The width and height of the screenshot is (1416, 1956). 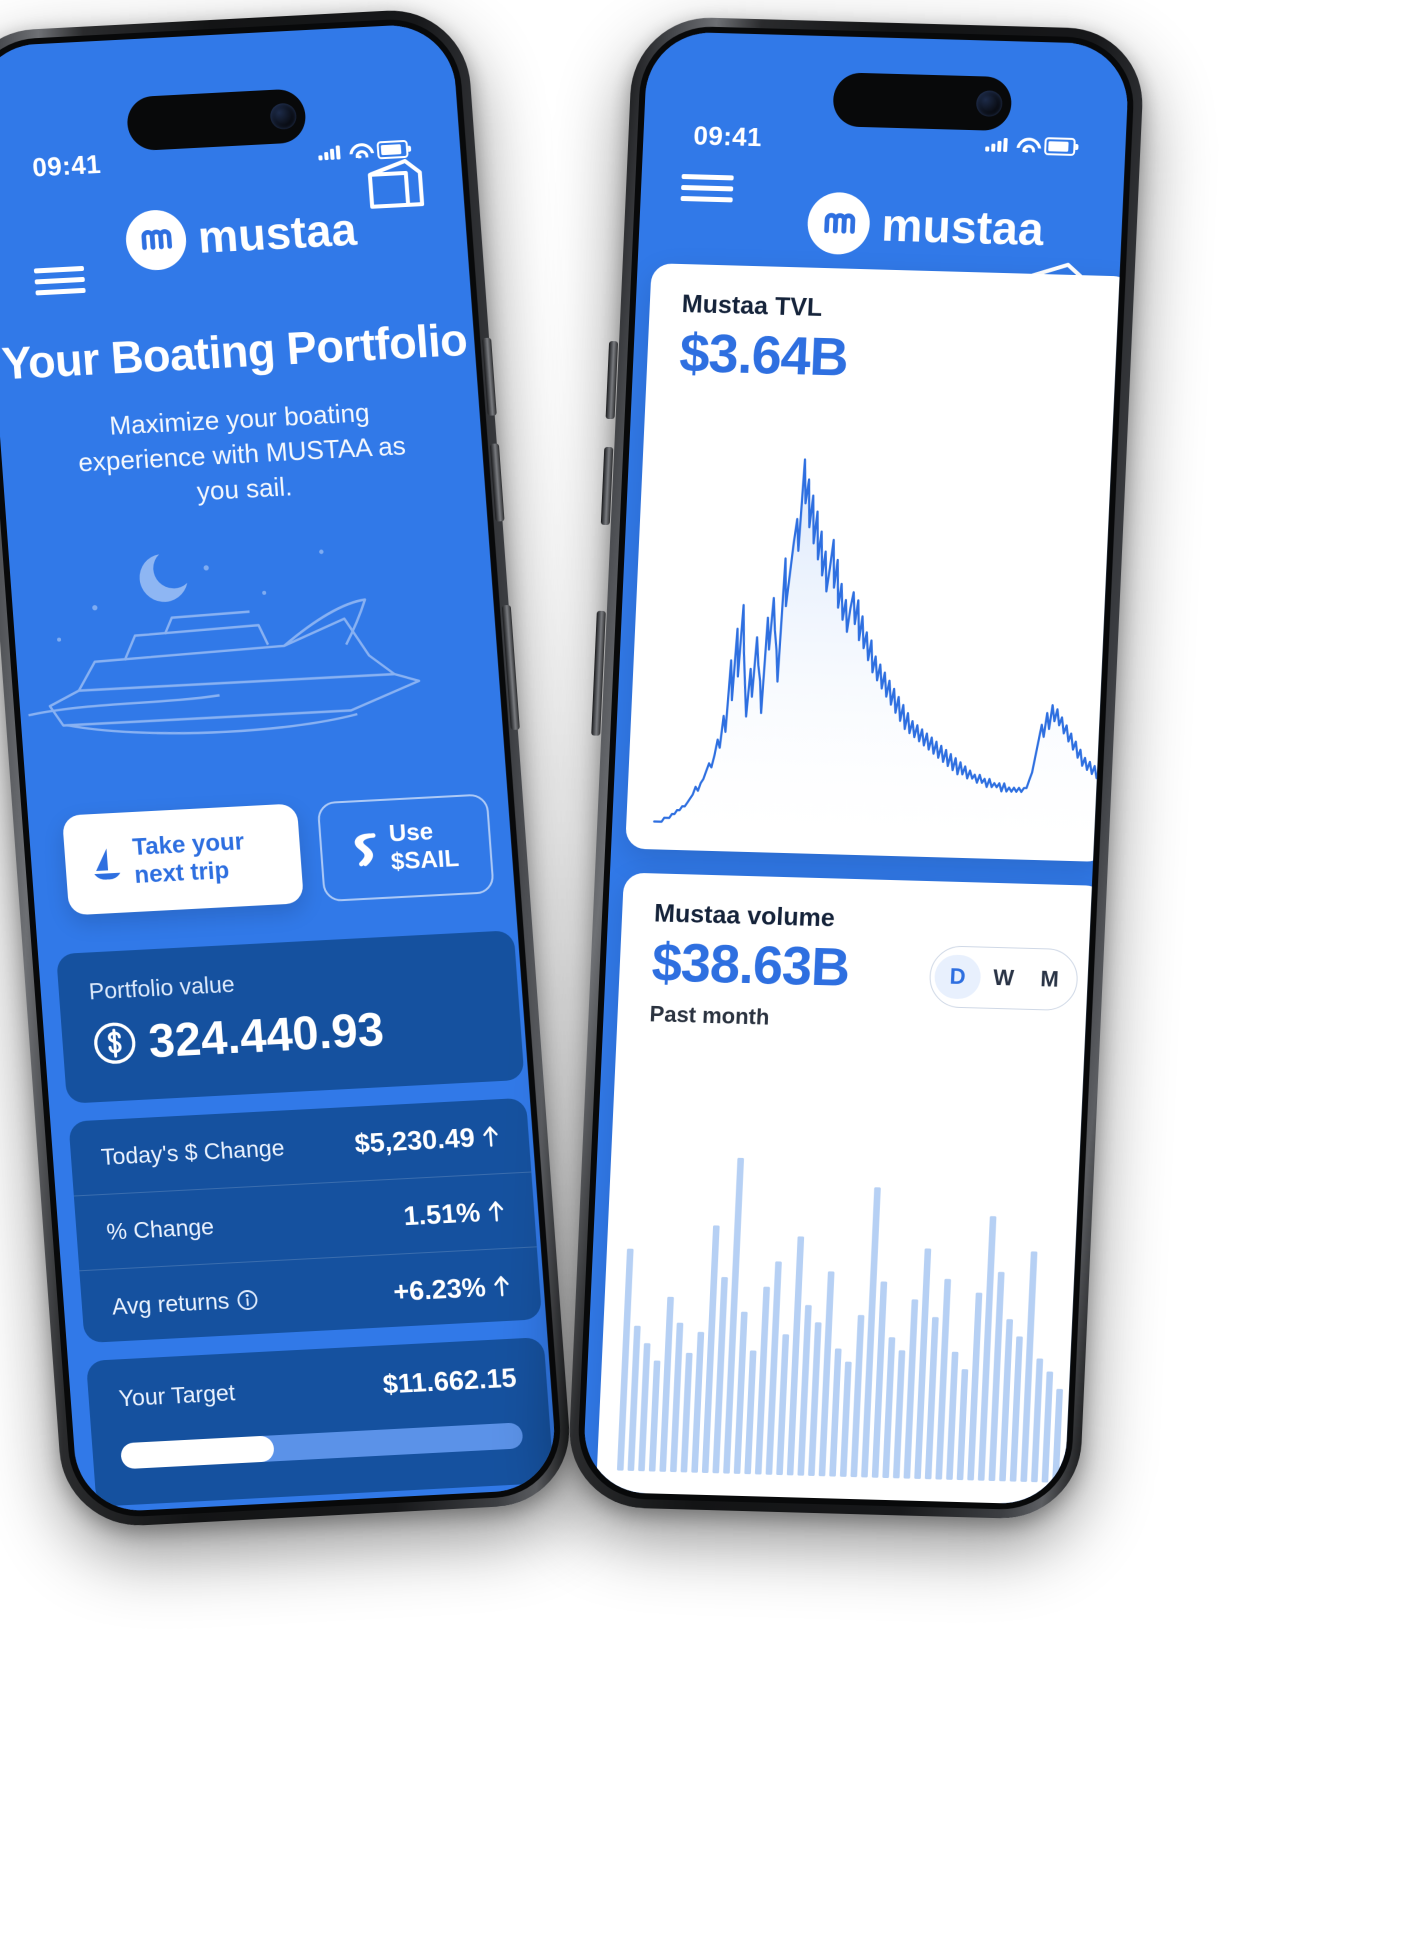 What do you see at coordinates (709, 1015) in the screenshot?
I see `volume-card-subtitle: Past month` at bounding box center [709, 1015].